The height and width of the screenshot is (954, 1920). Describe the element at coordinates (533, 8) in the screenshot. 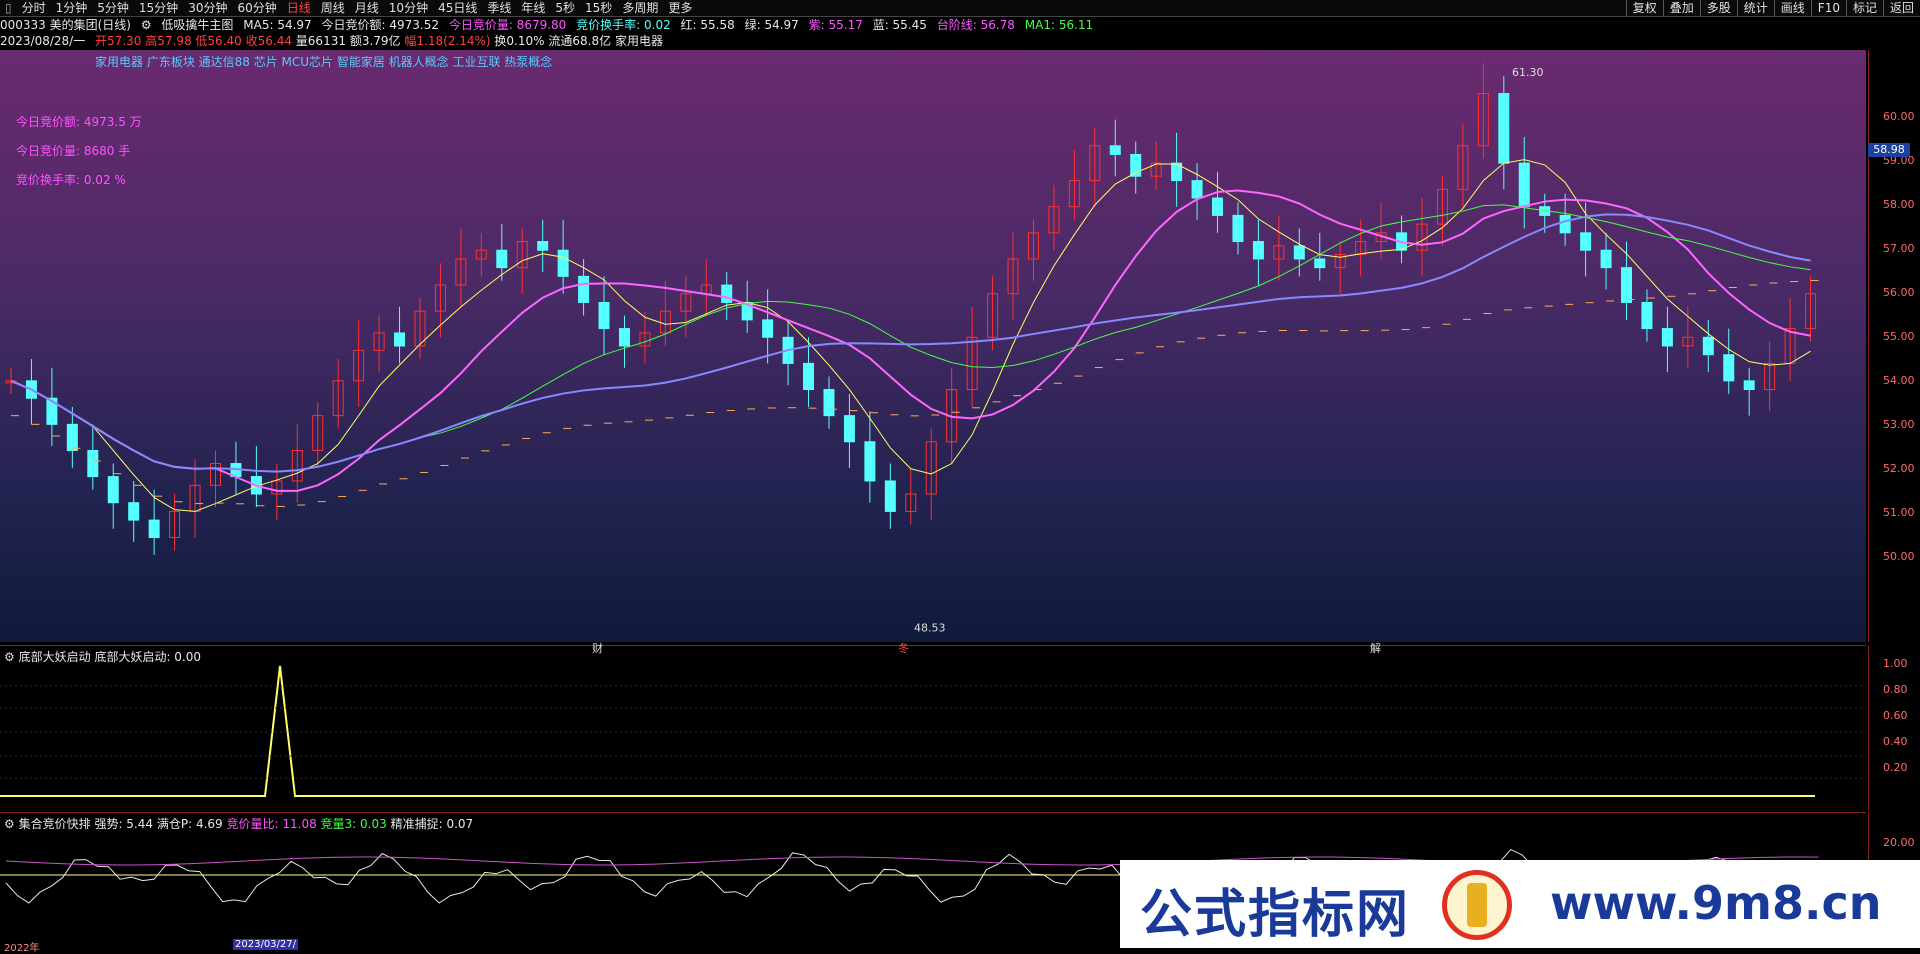

I see `period-tab: 年线` at that location.